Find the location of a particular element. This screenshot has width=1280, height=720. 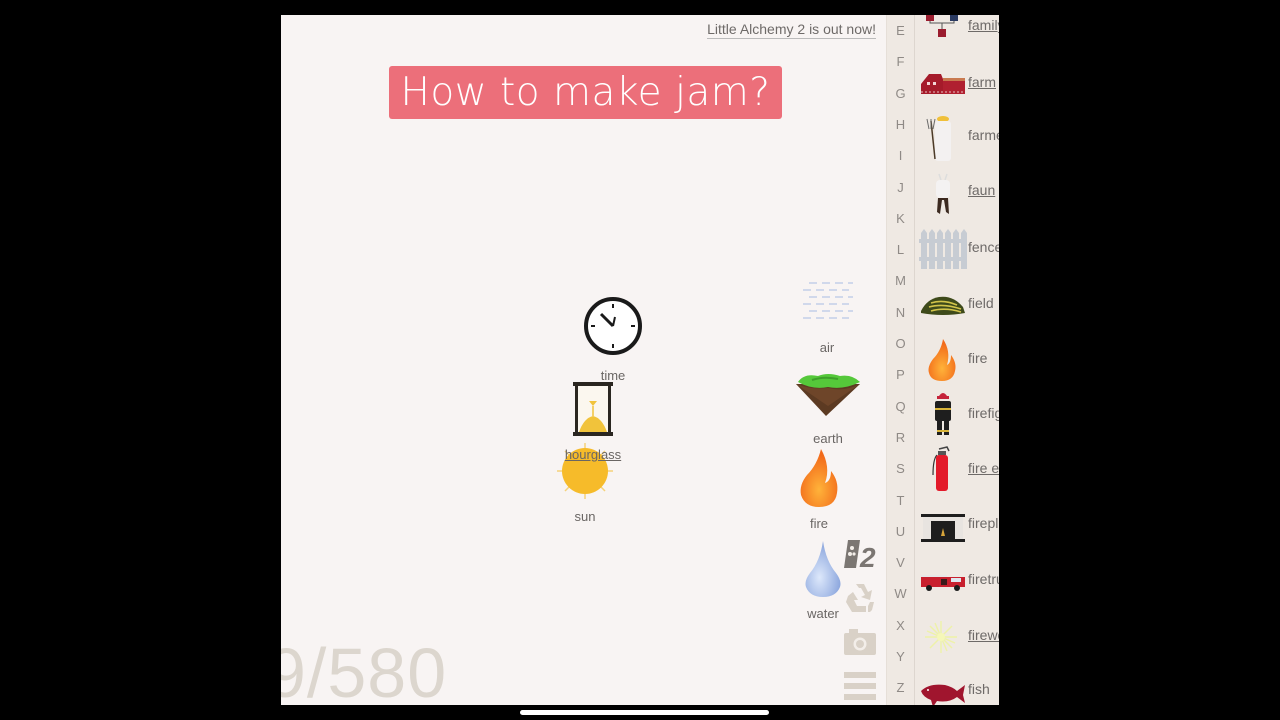

library-item-label: family is located at coordinates (983, 25).